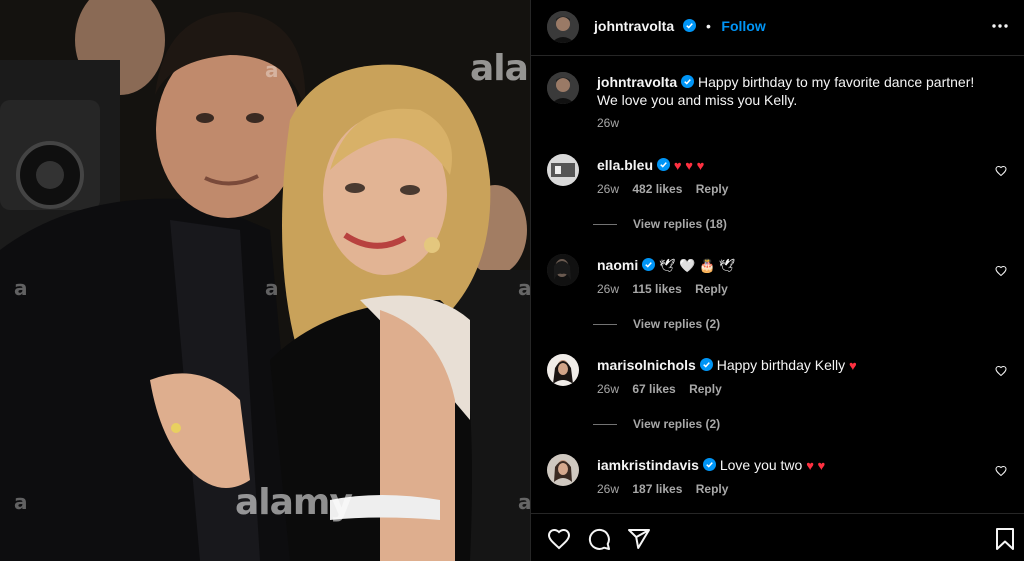  I want to click on post-header: johntravolta • Follow, so click(777, 28).